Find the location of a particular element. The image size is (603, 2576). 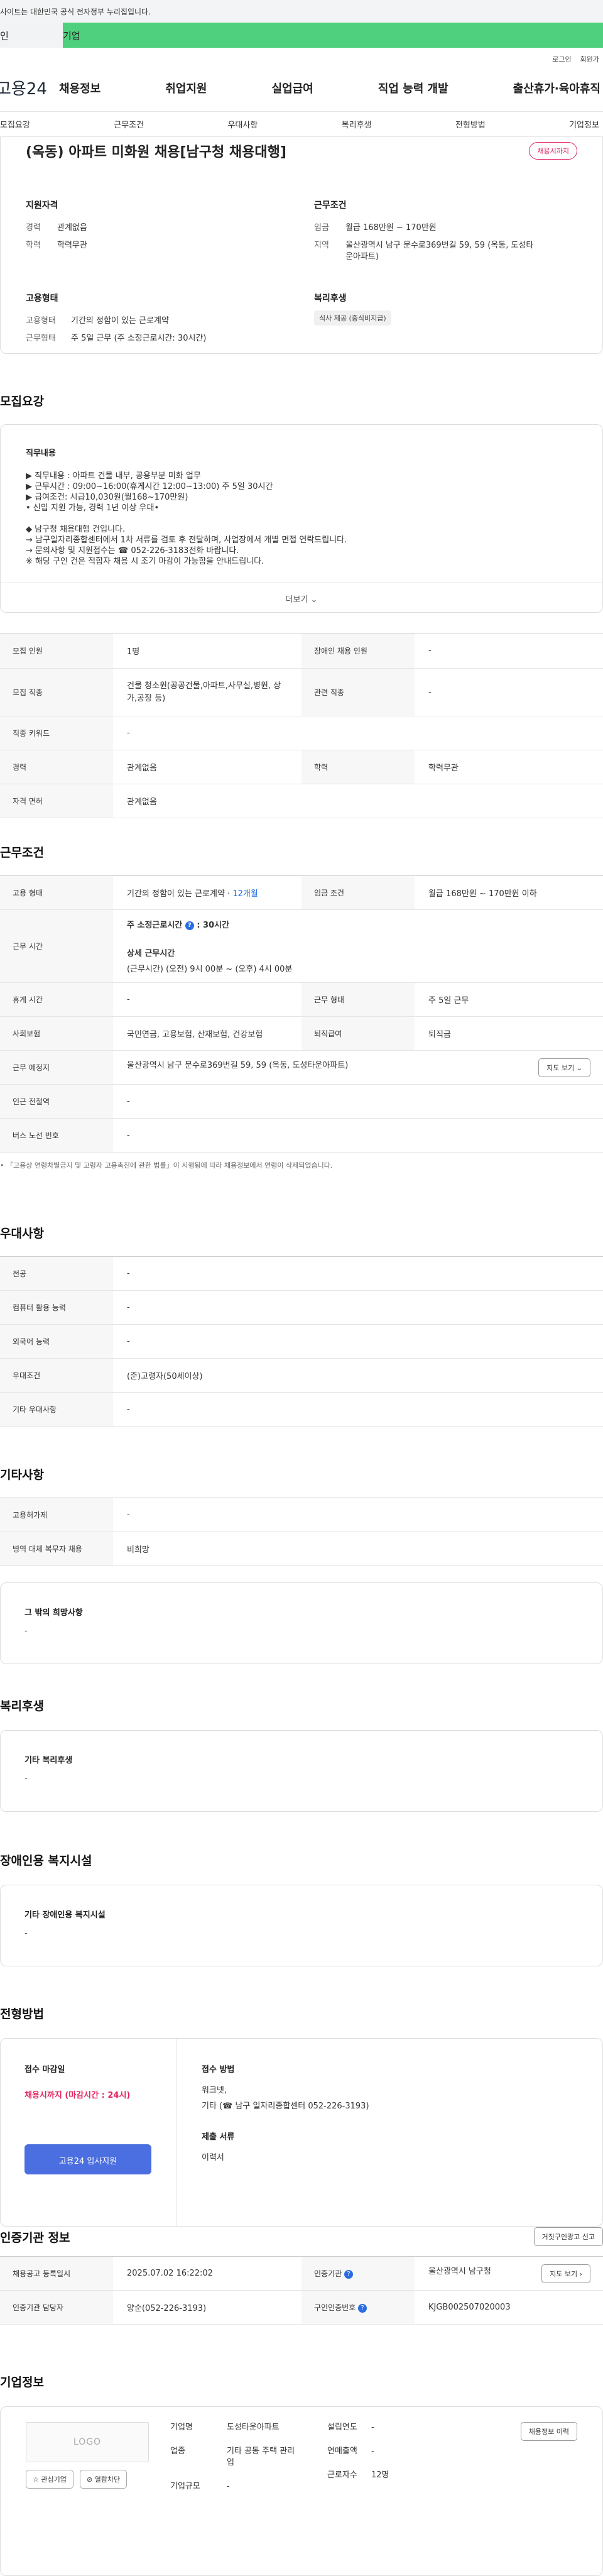

cell-value: 학력무관 is located at coordinates (509, 767).